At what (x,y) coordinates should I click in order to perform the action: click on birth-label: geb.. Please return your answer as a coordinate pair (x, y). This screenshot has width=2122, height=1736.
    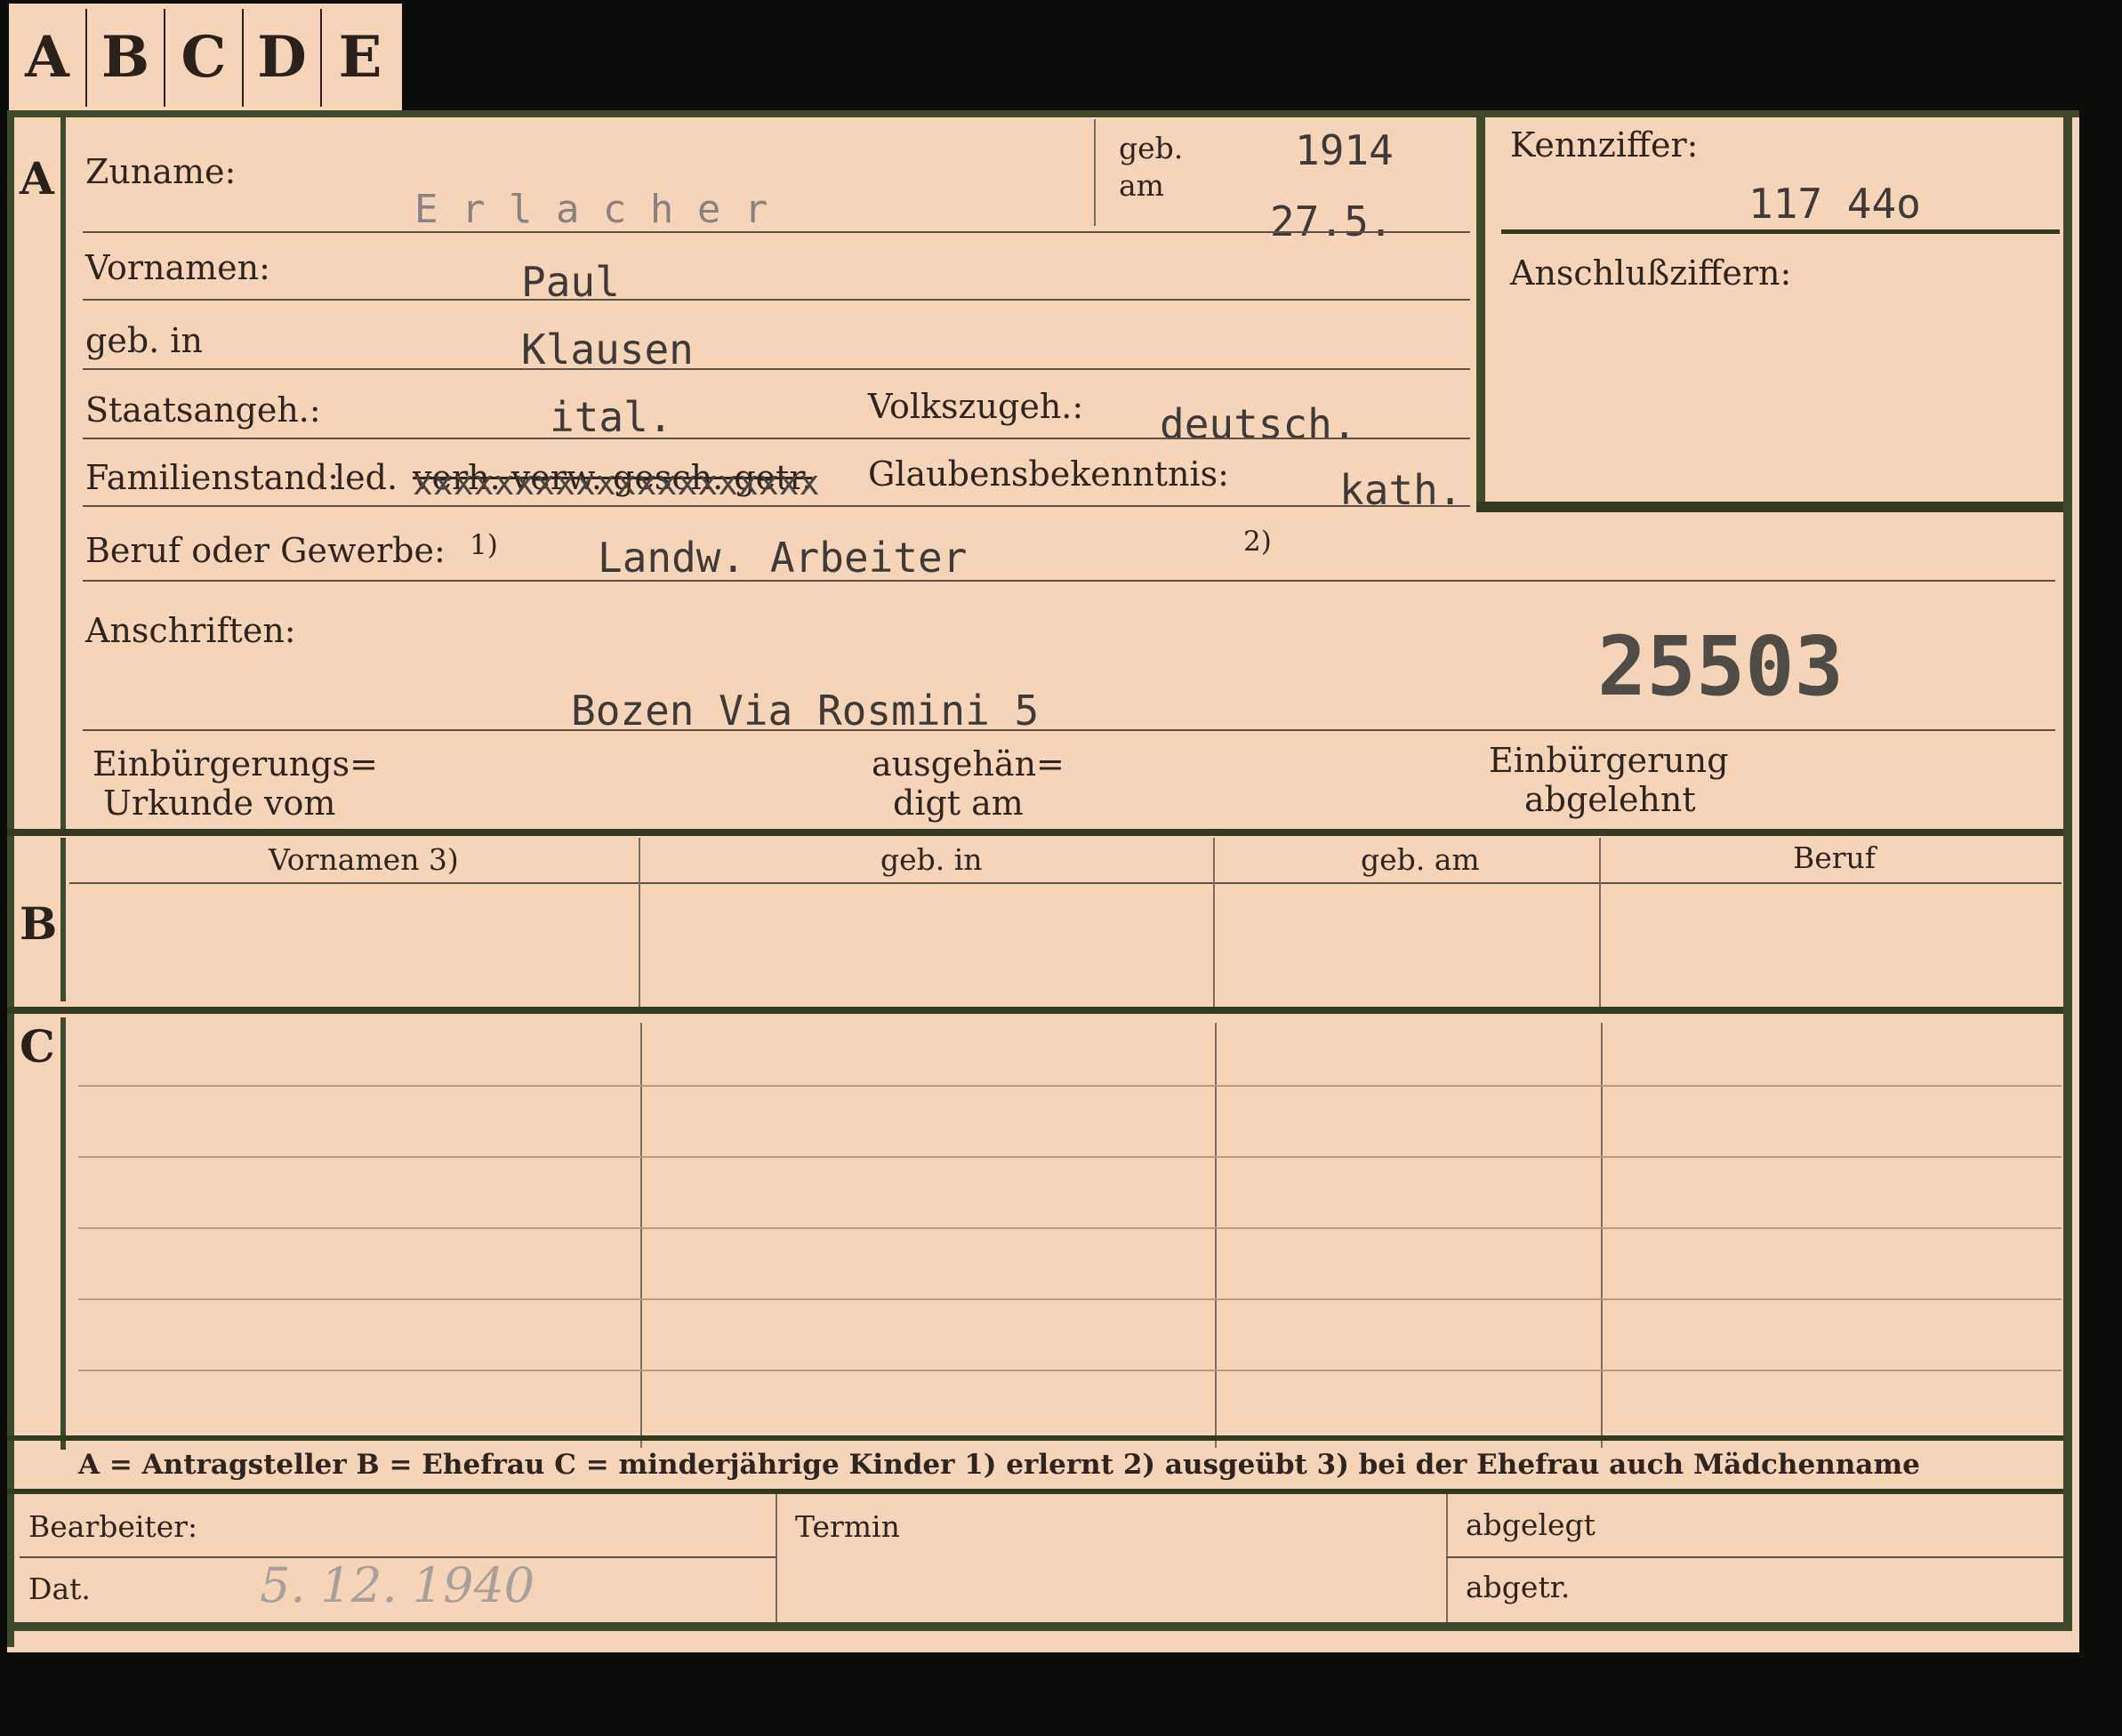
    Looking at the image, I should click on (1151, 148).